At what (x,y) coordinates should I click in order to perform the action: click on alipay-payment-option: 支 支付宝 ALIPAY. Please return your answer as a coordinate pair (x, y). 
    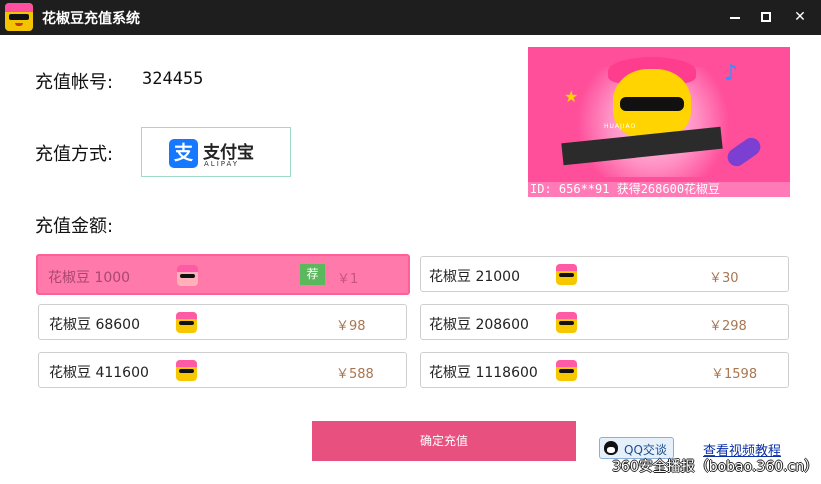
    Looking at the image, I should click on (216, 152).